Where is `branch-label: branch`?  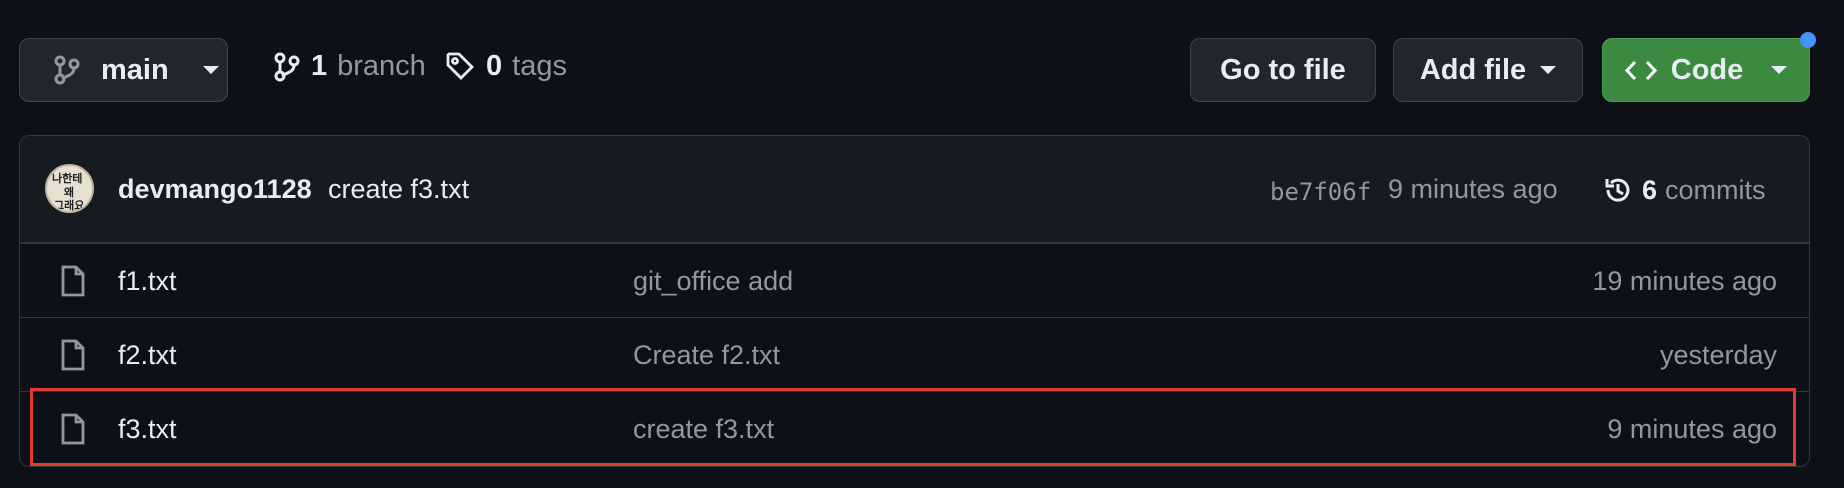 branch-label: branch is located at coordinates (381, 66).